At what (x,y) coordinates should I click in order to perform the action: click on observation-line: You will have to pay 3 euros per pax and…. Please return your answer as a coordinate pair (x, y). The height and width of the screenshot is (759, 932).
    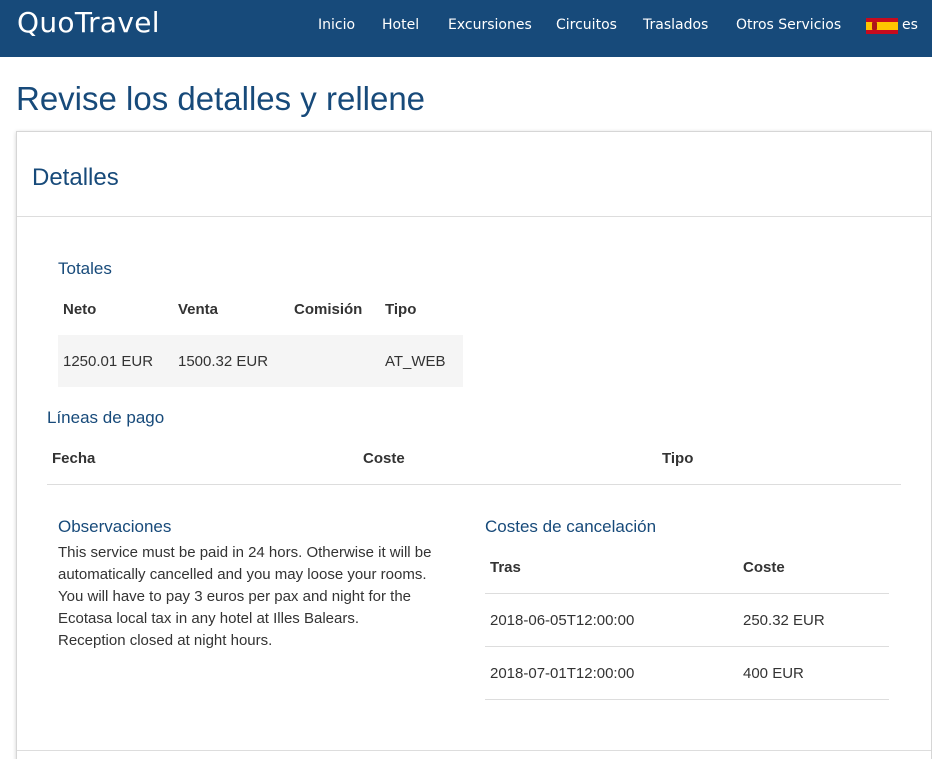
    Looking at the image, I should click on (235, 596).